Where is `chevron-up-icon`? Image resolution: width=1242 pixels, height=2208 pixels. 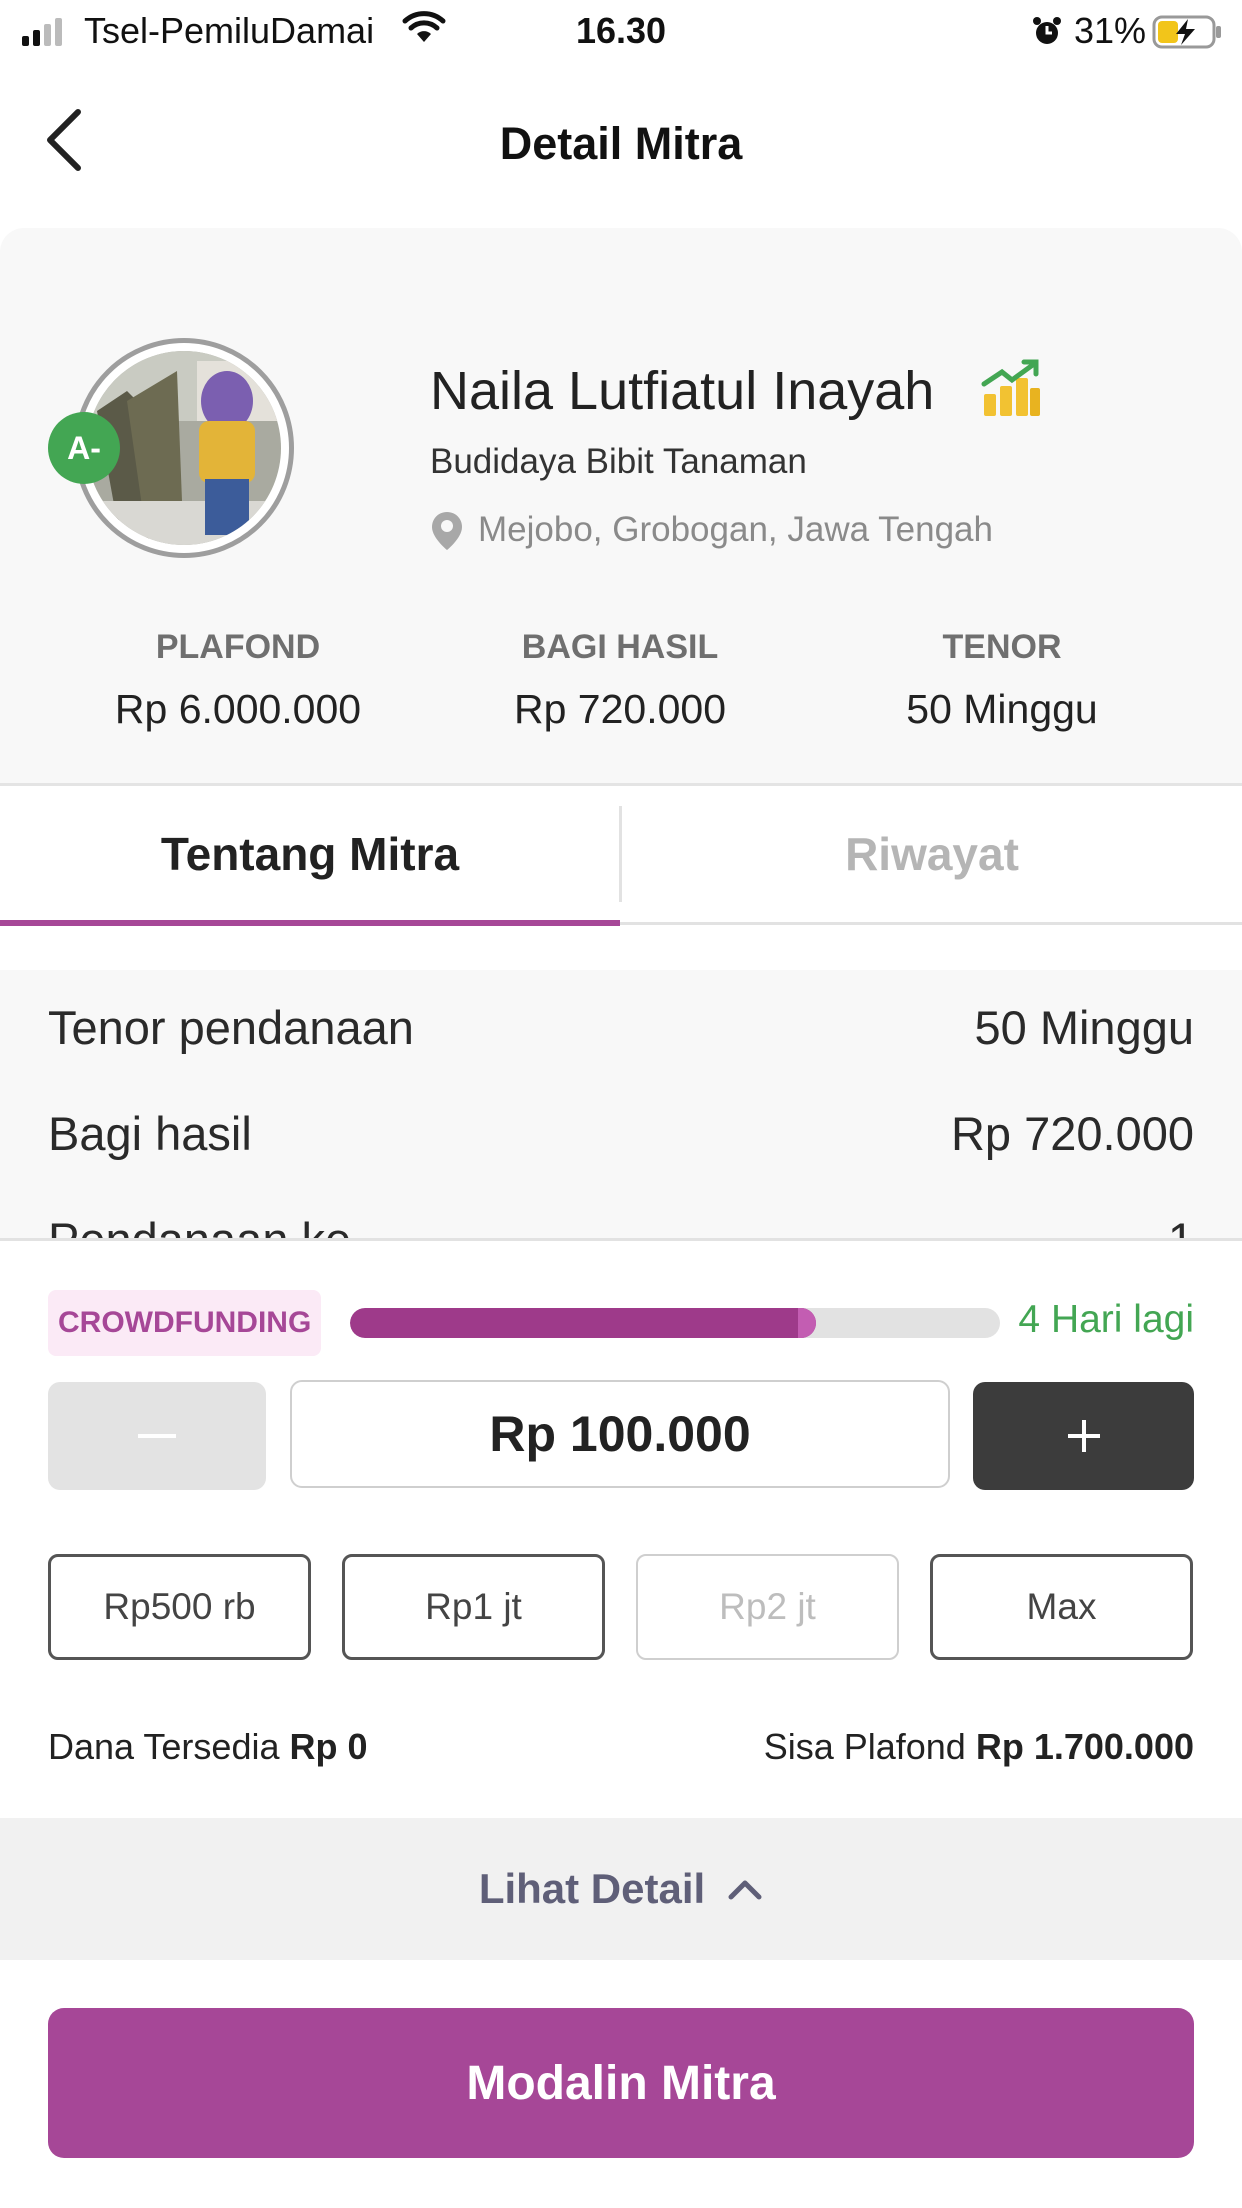 chevron-up-icon is located at coordinates (745, 1890).